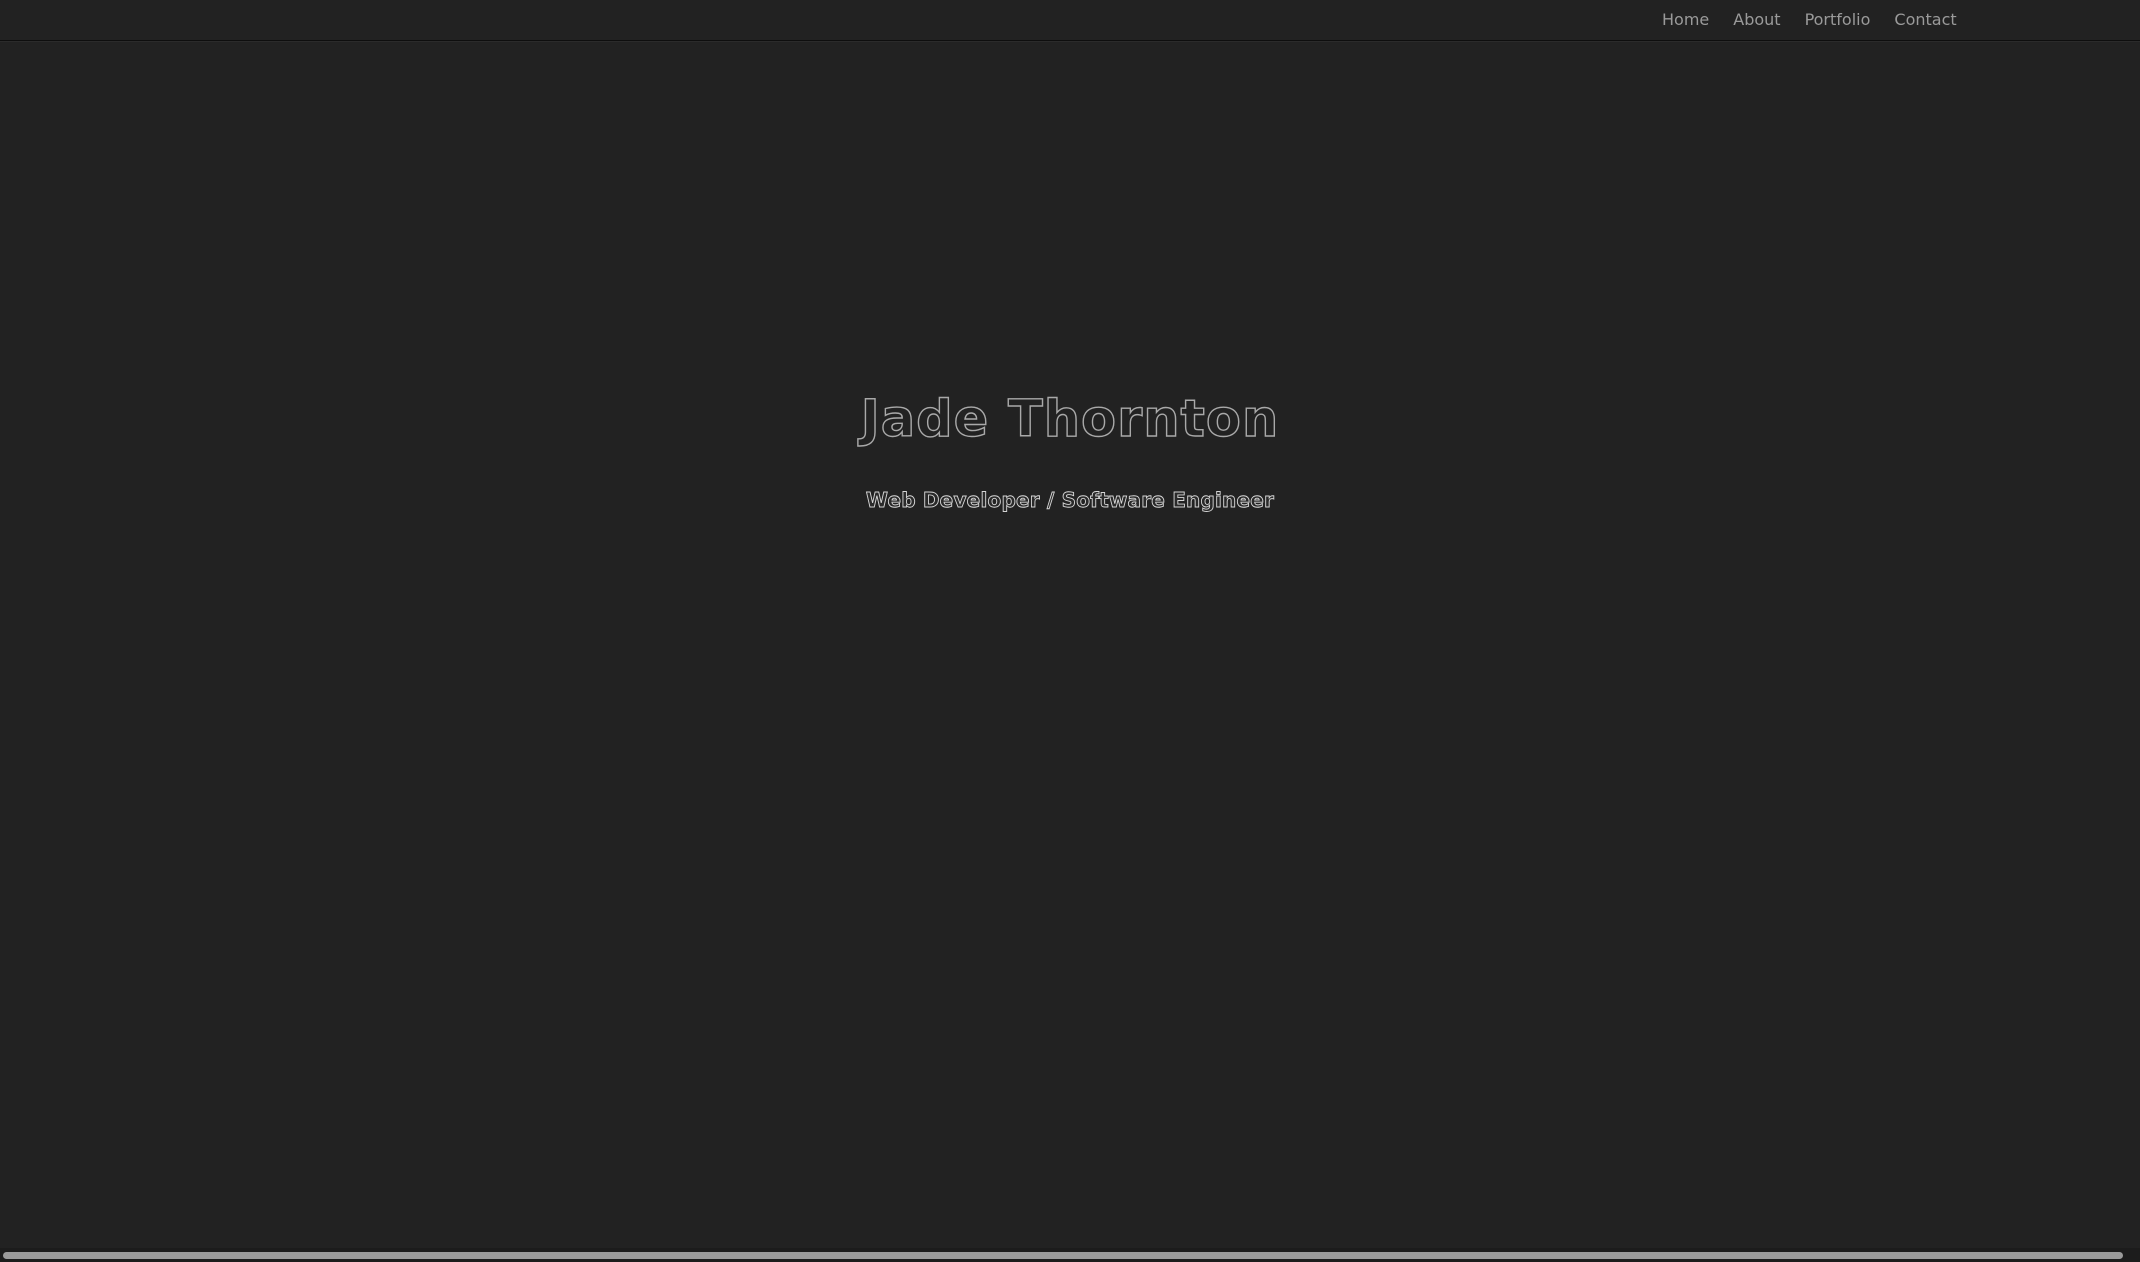  I want to click on horizontal-scrollbar, so click(1070, 1255).